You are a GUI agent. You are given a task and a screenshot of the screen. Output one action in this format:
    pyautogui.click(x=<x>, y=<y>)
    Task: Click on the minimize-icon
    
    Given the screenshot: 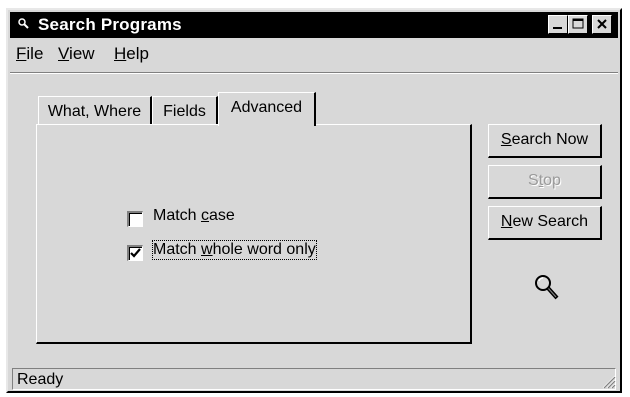 What is the action you would take?
    pyautogui.click(x=557, y=28)
    